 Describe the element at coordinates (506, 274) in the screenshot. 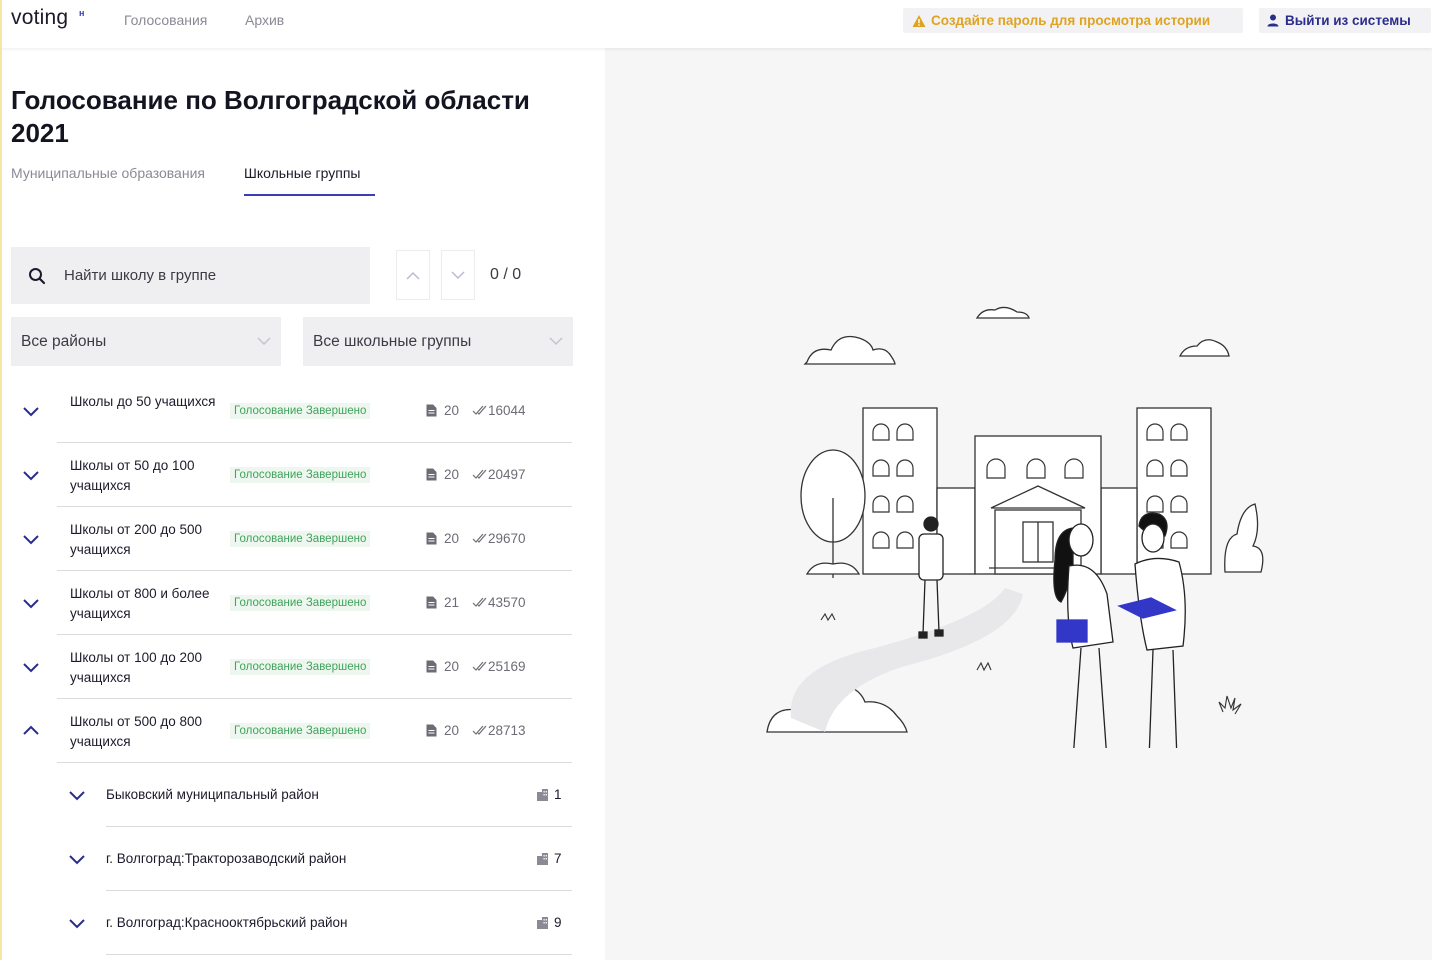

I see `search-counter: 0 / 0` at that location.